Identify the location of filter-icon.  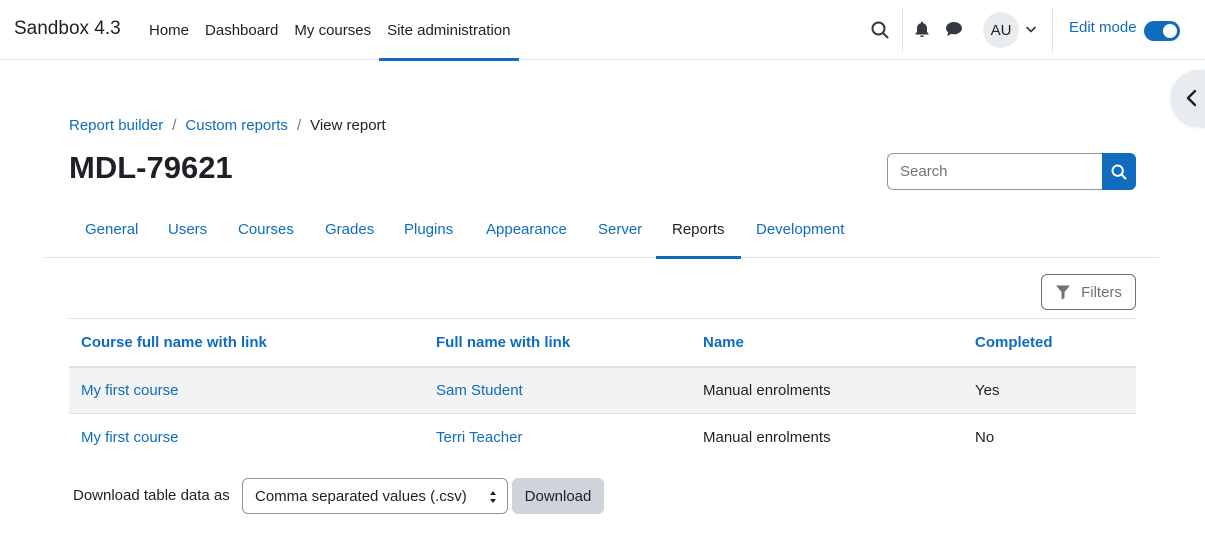
(1063, 292).